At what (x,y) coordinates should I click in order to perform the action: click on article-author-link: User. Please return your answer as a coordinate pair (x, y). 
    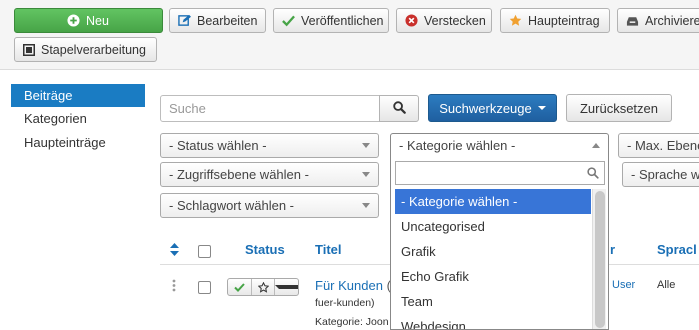
    Looking at the image, I should click on (623, 285).